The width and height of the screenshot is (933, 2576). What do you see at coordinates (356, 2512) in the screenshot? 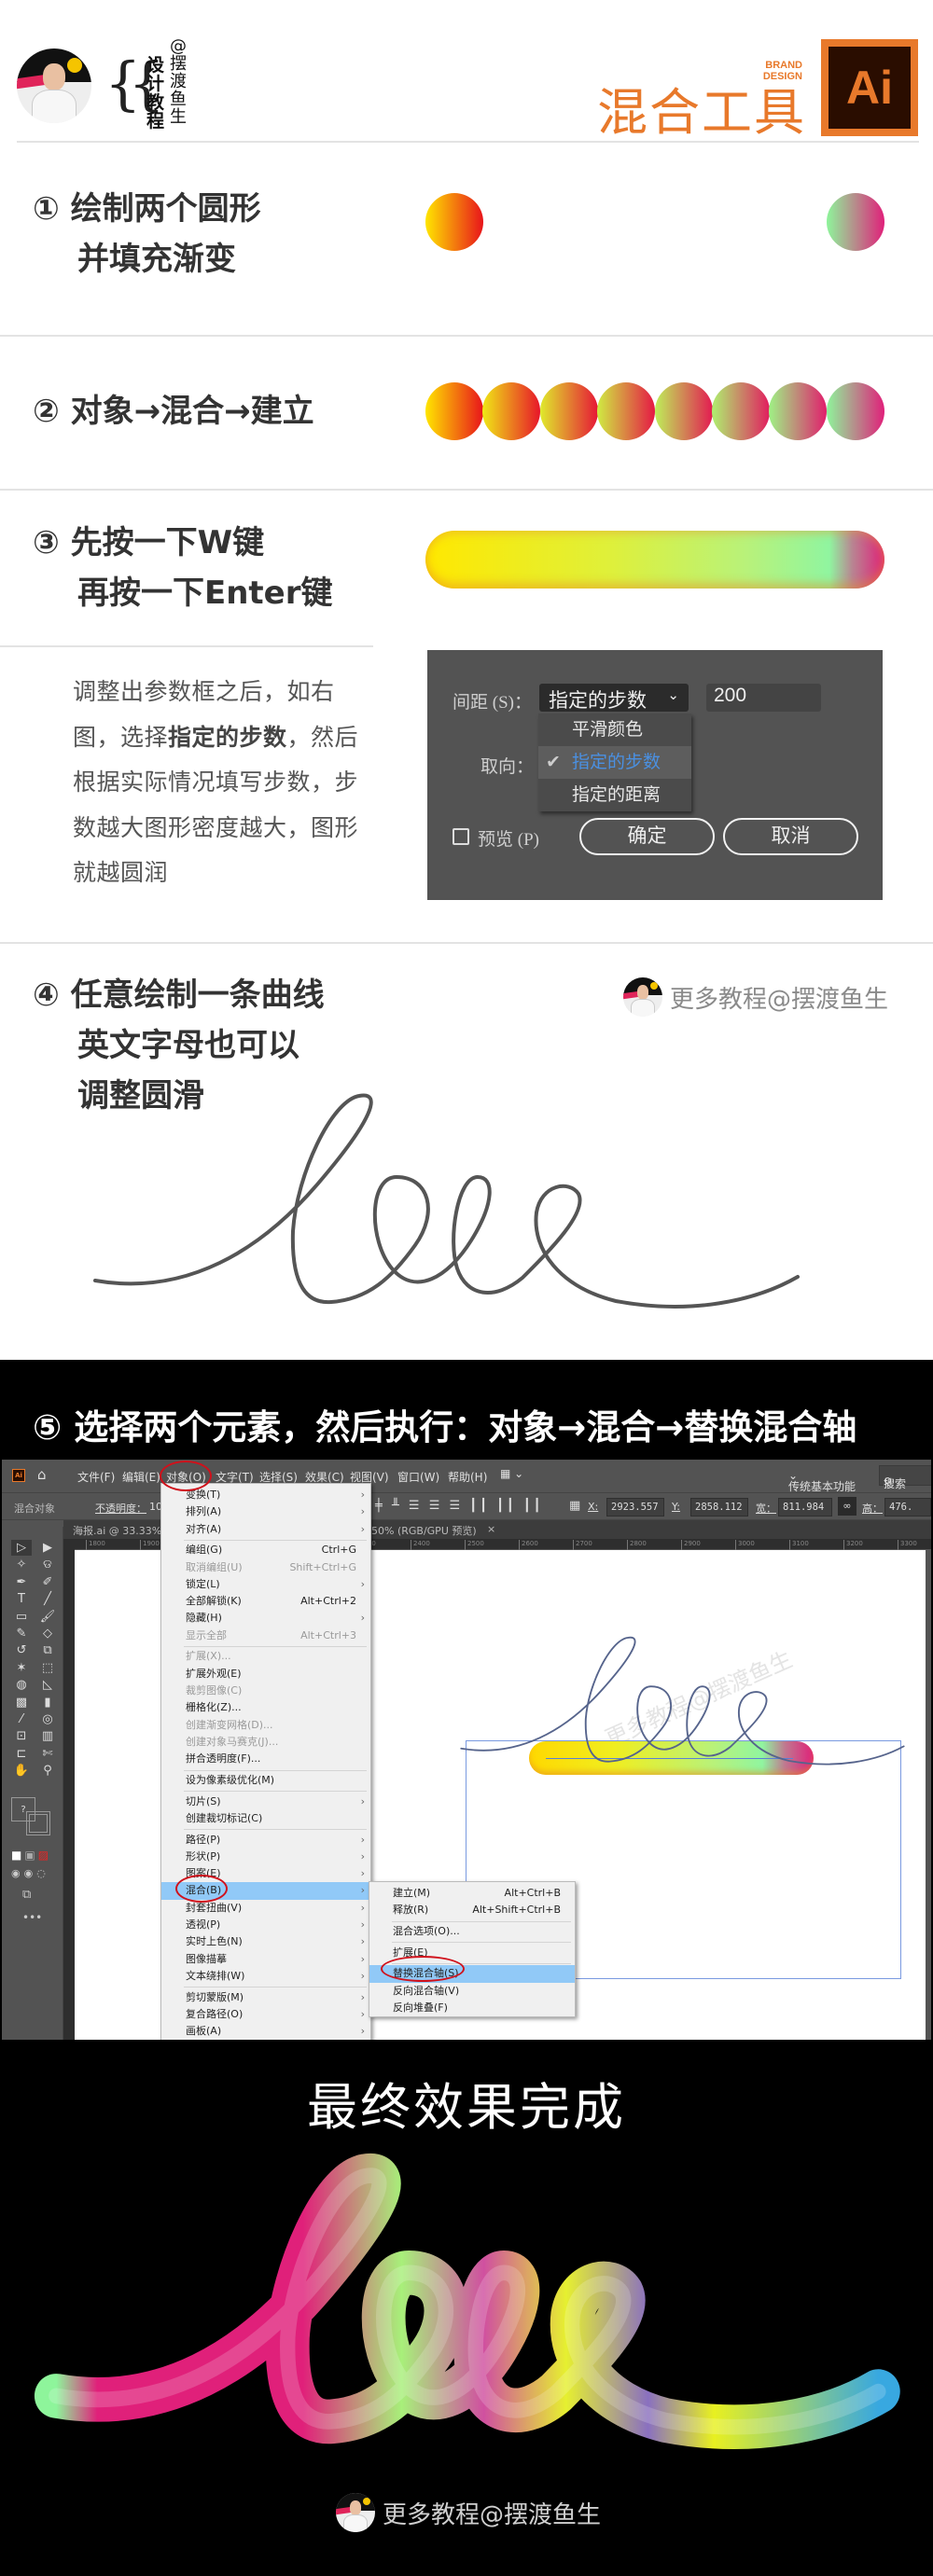
I see `watermark-avatar` at bounding box center [356, 2512].